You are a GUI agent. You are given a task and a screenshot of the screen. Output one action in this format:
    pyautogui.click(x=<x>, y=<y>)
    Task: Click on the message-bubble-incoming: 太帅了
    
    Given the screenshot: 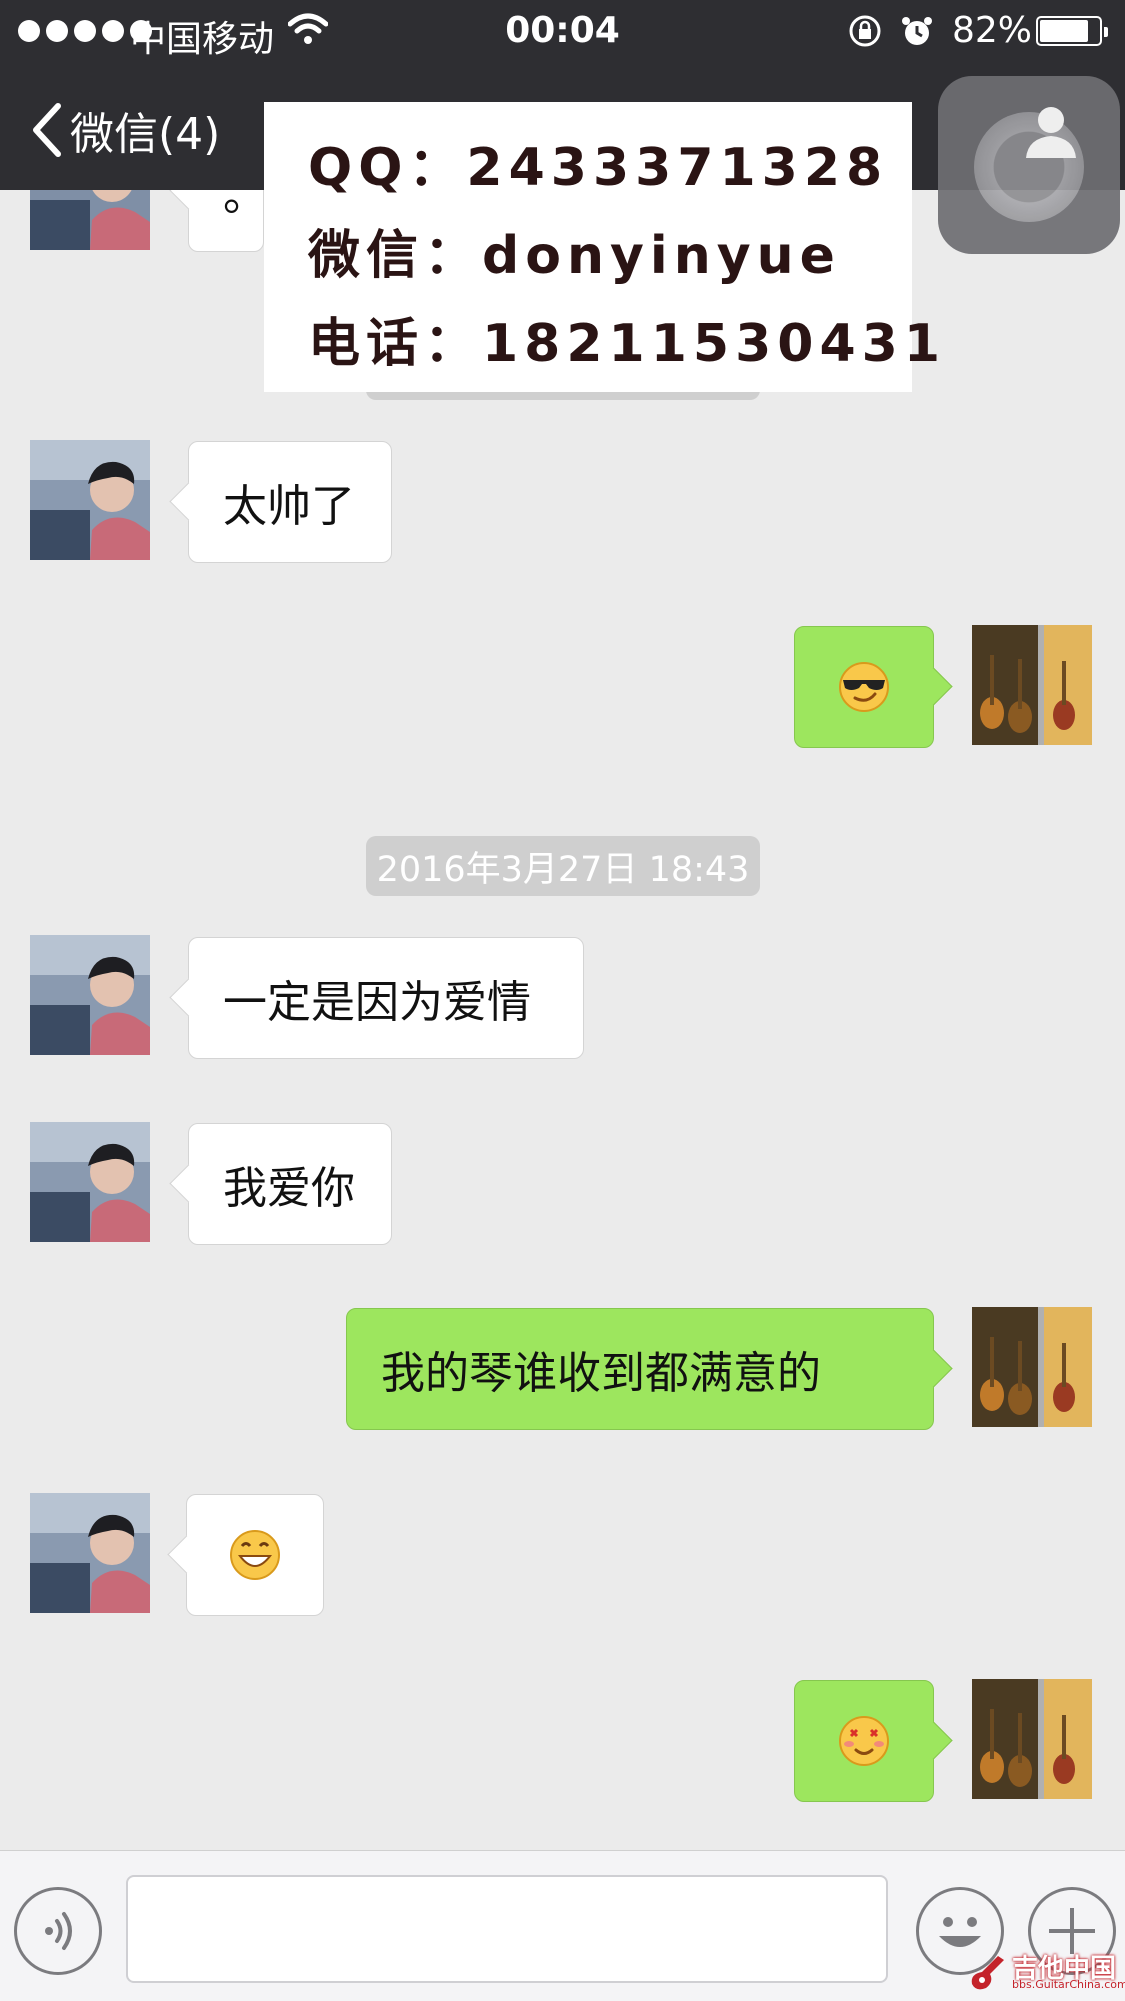 What is the action you would take?
    pyautogui.click(x=290, y=502)
    